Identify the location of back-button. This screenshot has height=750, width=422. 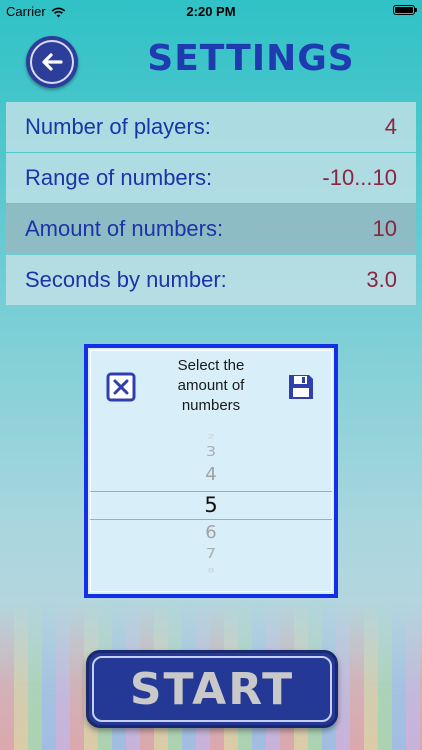
(52, 62).